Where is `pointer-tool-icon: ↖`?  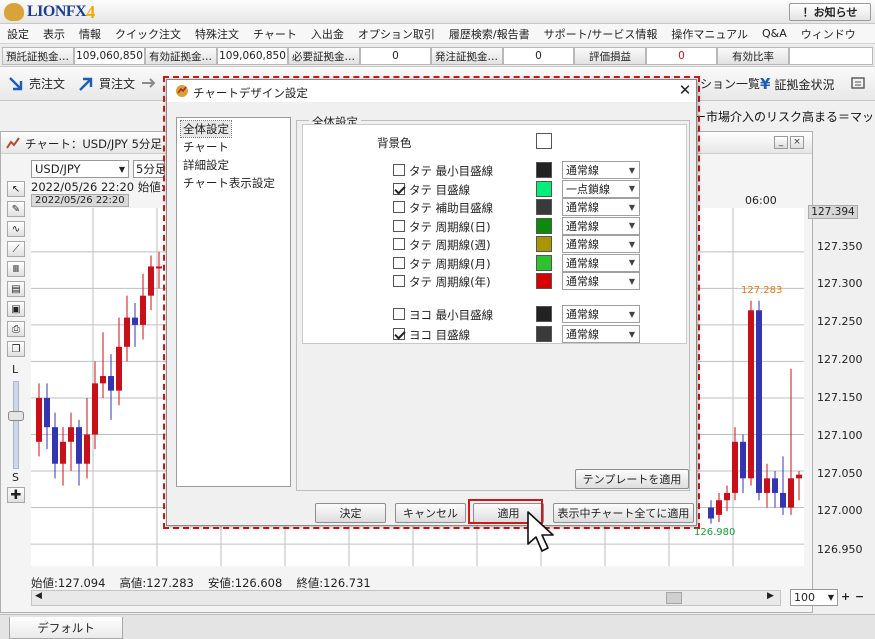
pointer-tool-icon: ↖ is located at coordinates (16, 189).